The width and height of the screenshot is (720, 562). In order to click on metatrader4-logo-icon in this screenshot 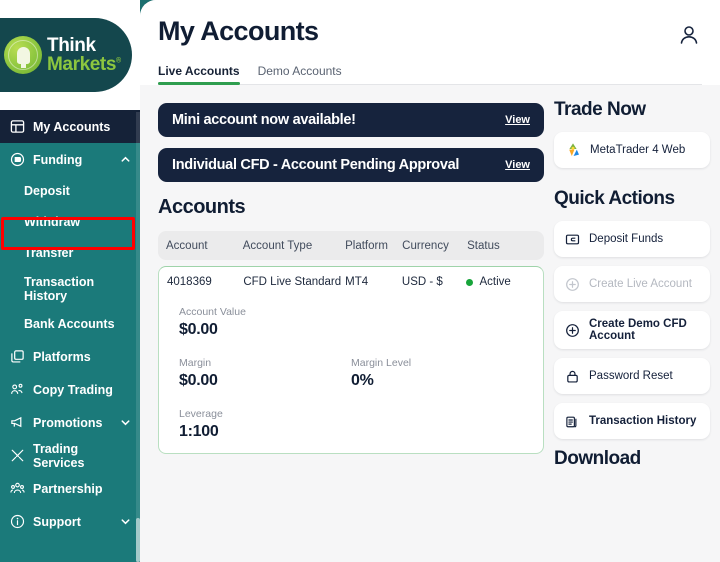, I will do `click(573, 150)`.